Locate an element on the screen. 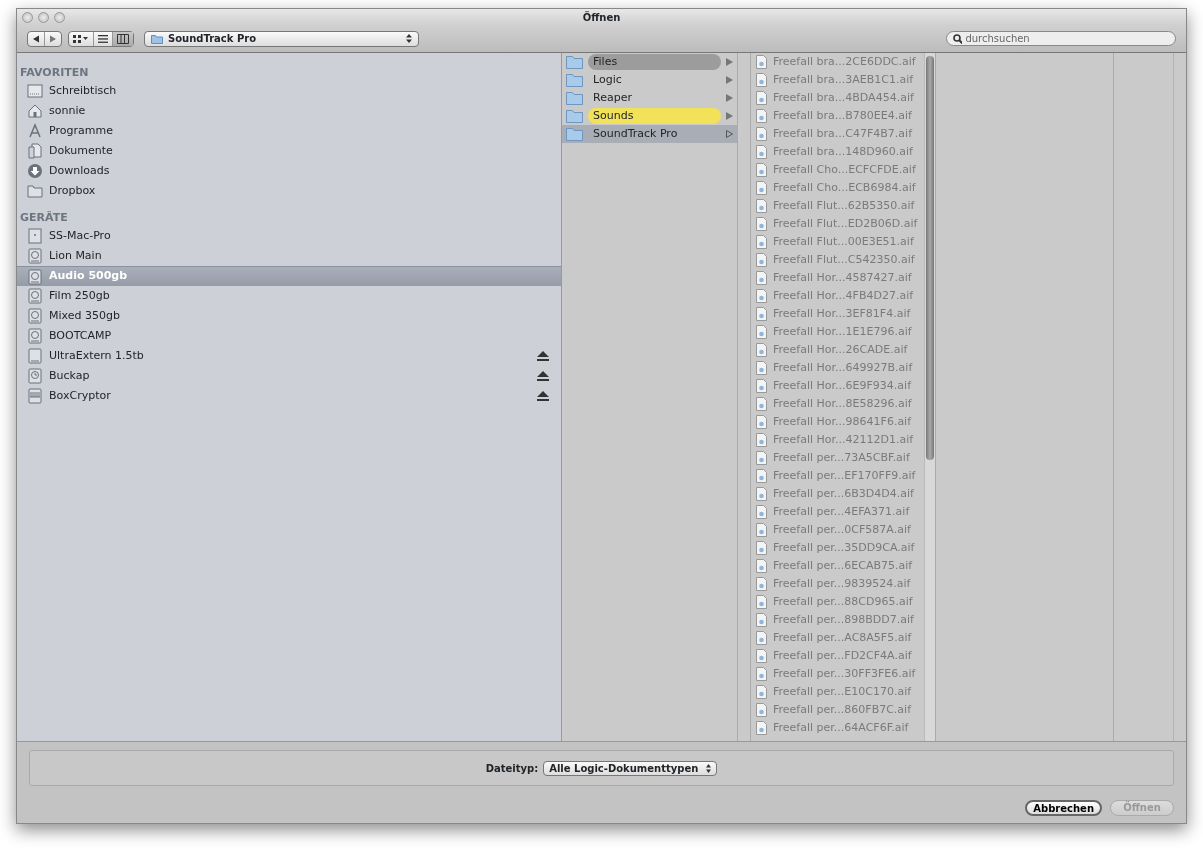 This screenshot has height=848, width=1203. view-mode-control is located at coordinates (101, 38).